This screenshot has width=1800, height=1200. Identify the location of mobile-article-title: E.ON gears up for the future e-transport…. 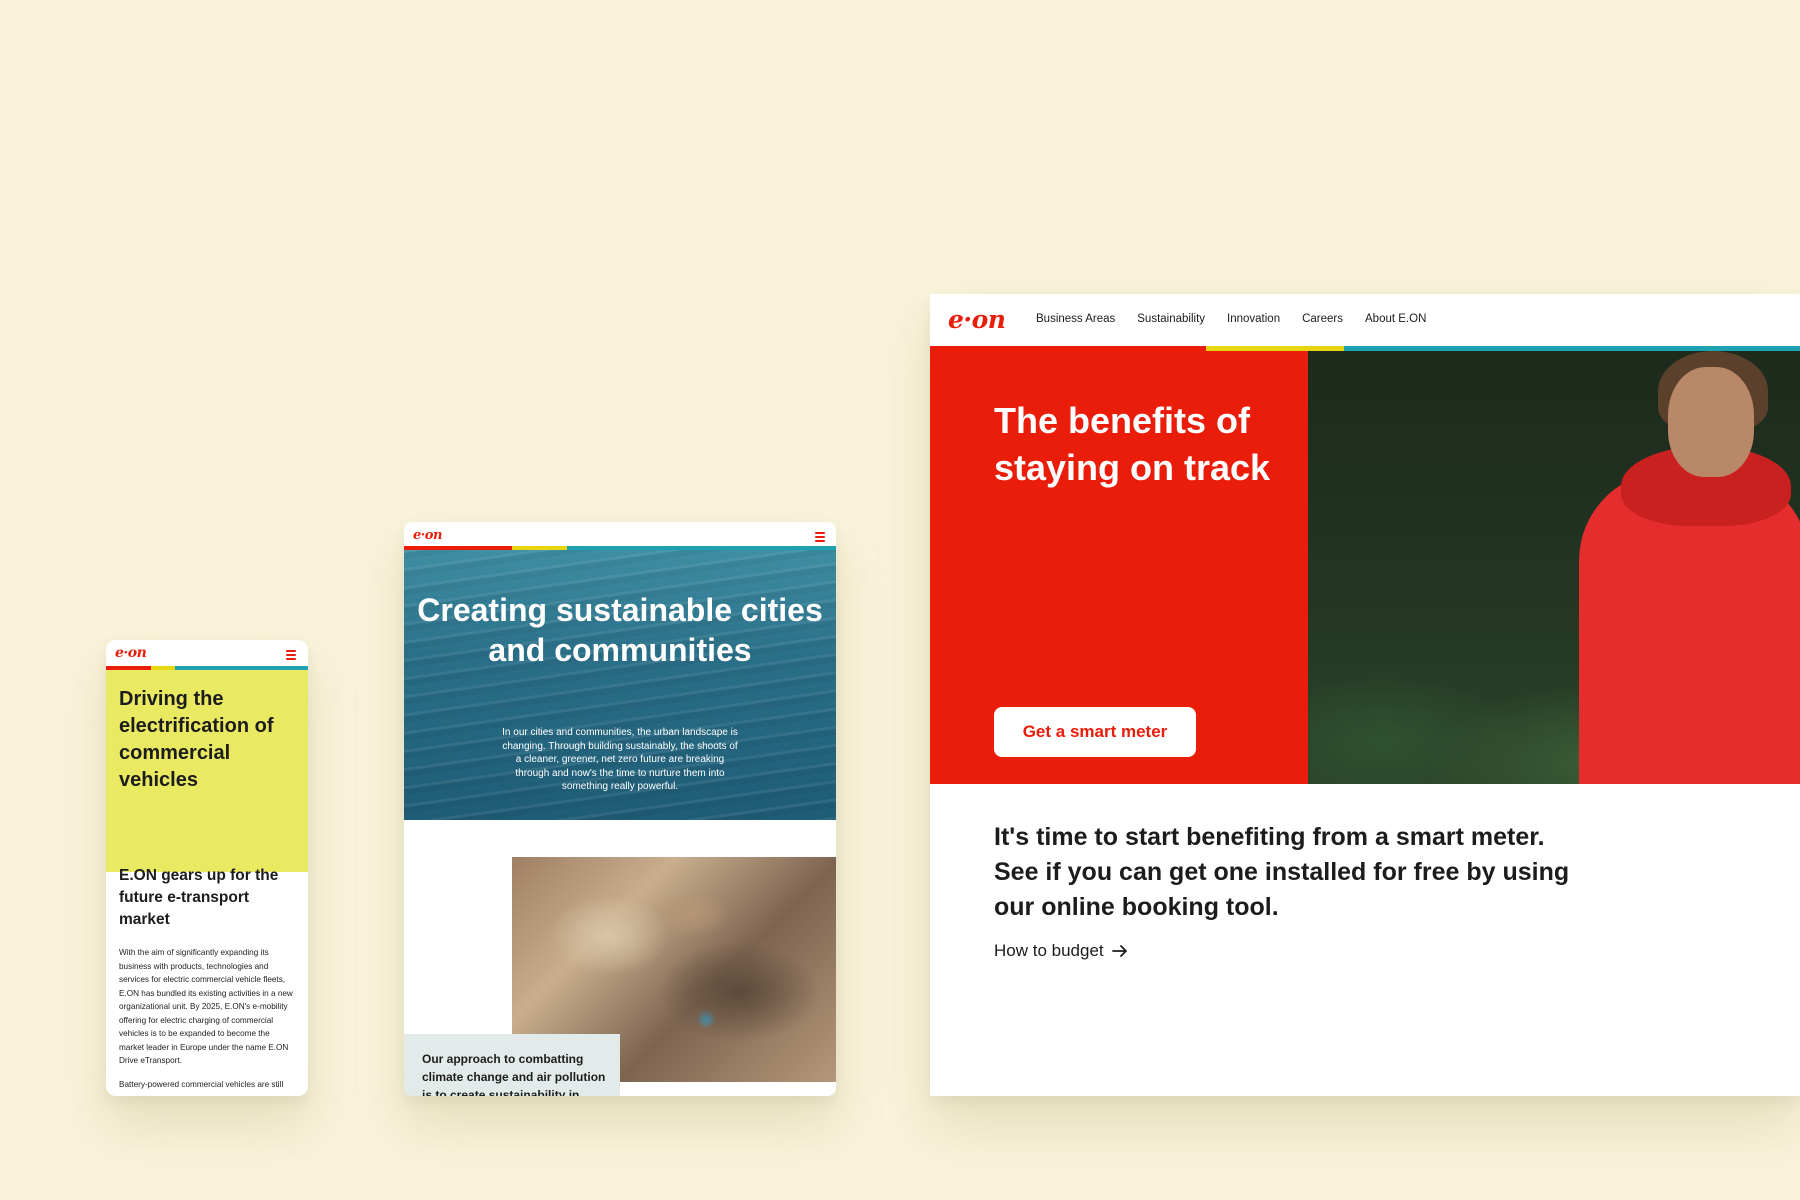
(199, 897).